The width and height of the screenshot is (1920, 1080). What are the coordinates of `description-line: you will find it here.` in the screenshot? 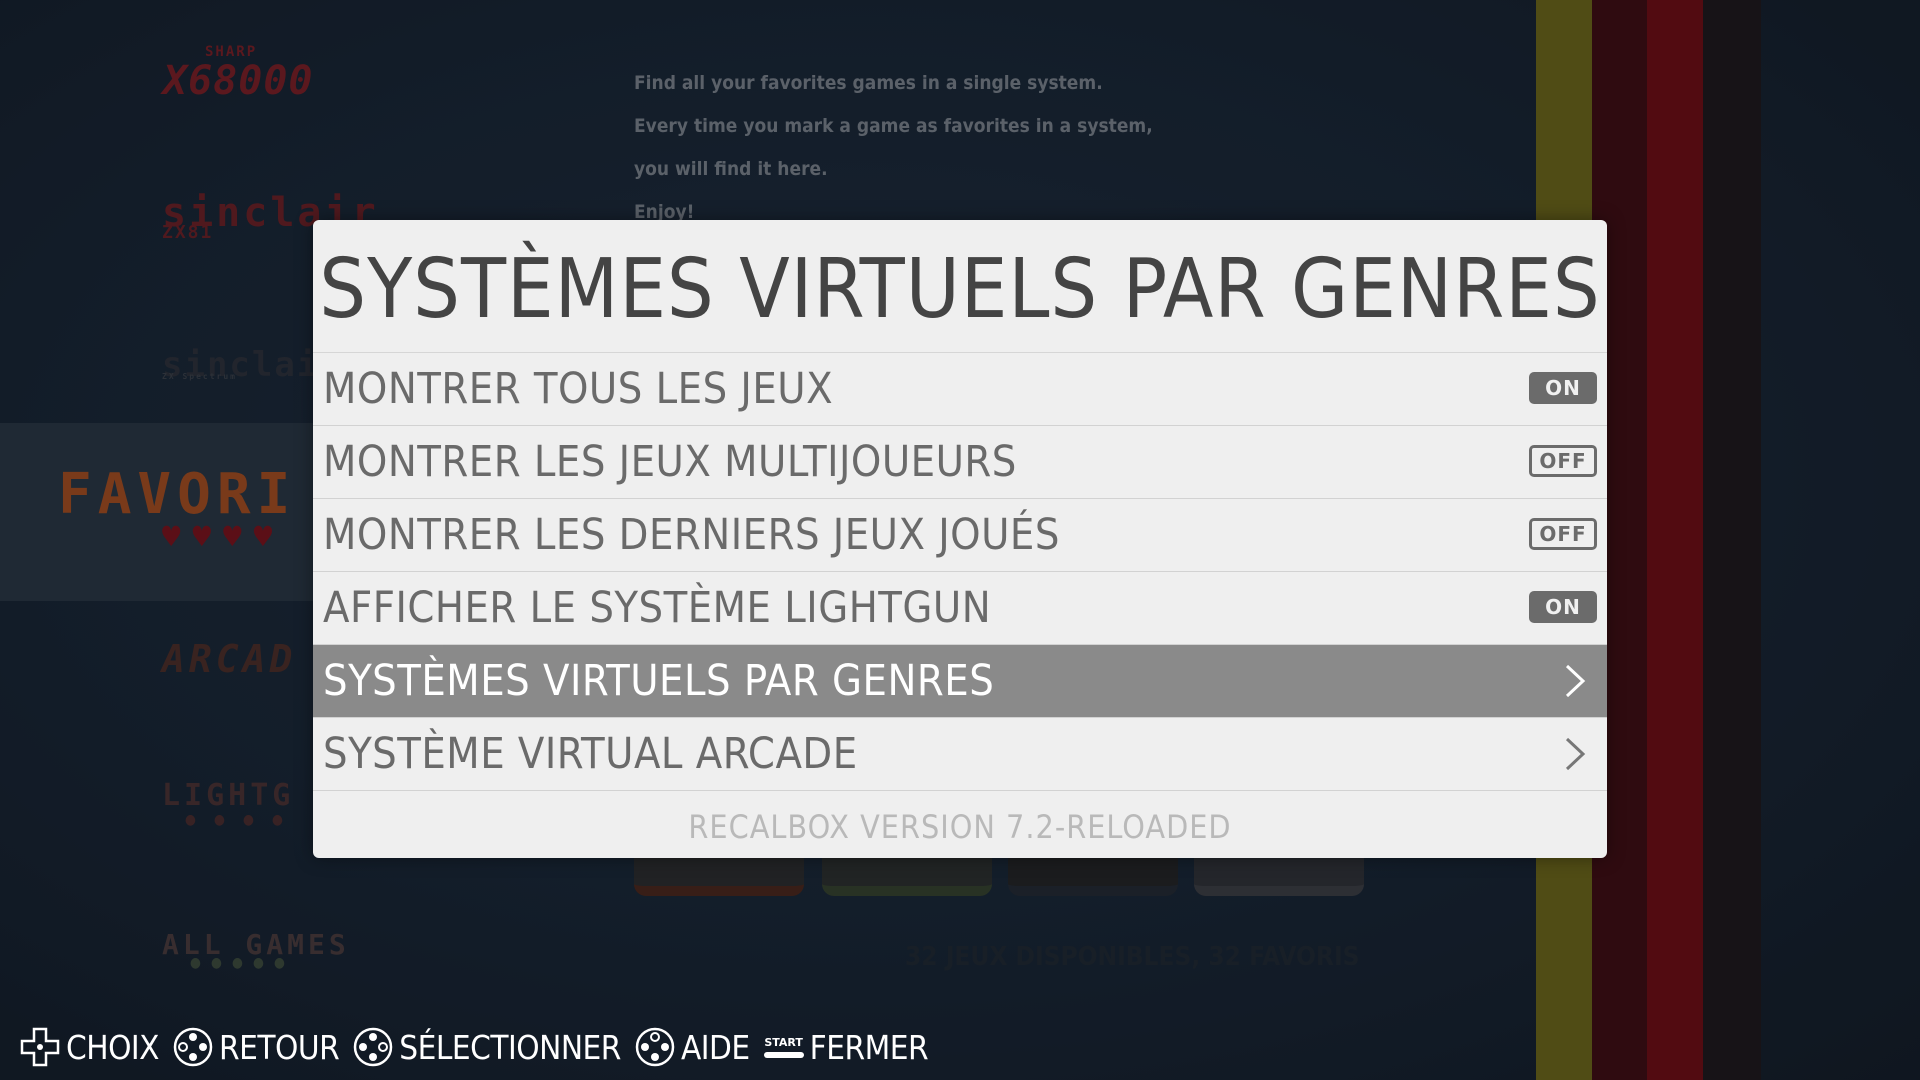 It's located at (731, 169).